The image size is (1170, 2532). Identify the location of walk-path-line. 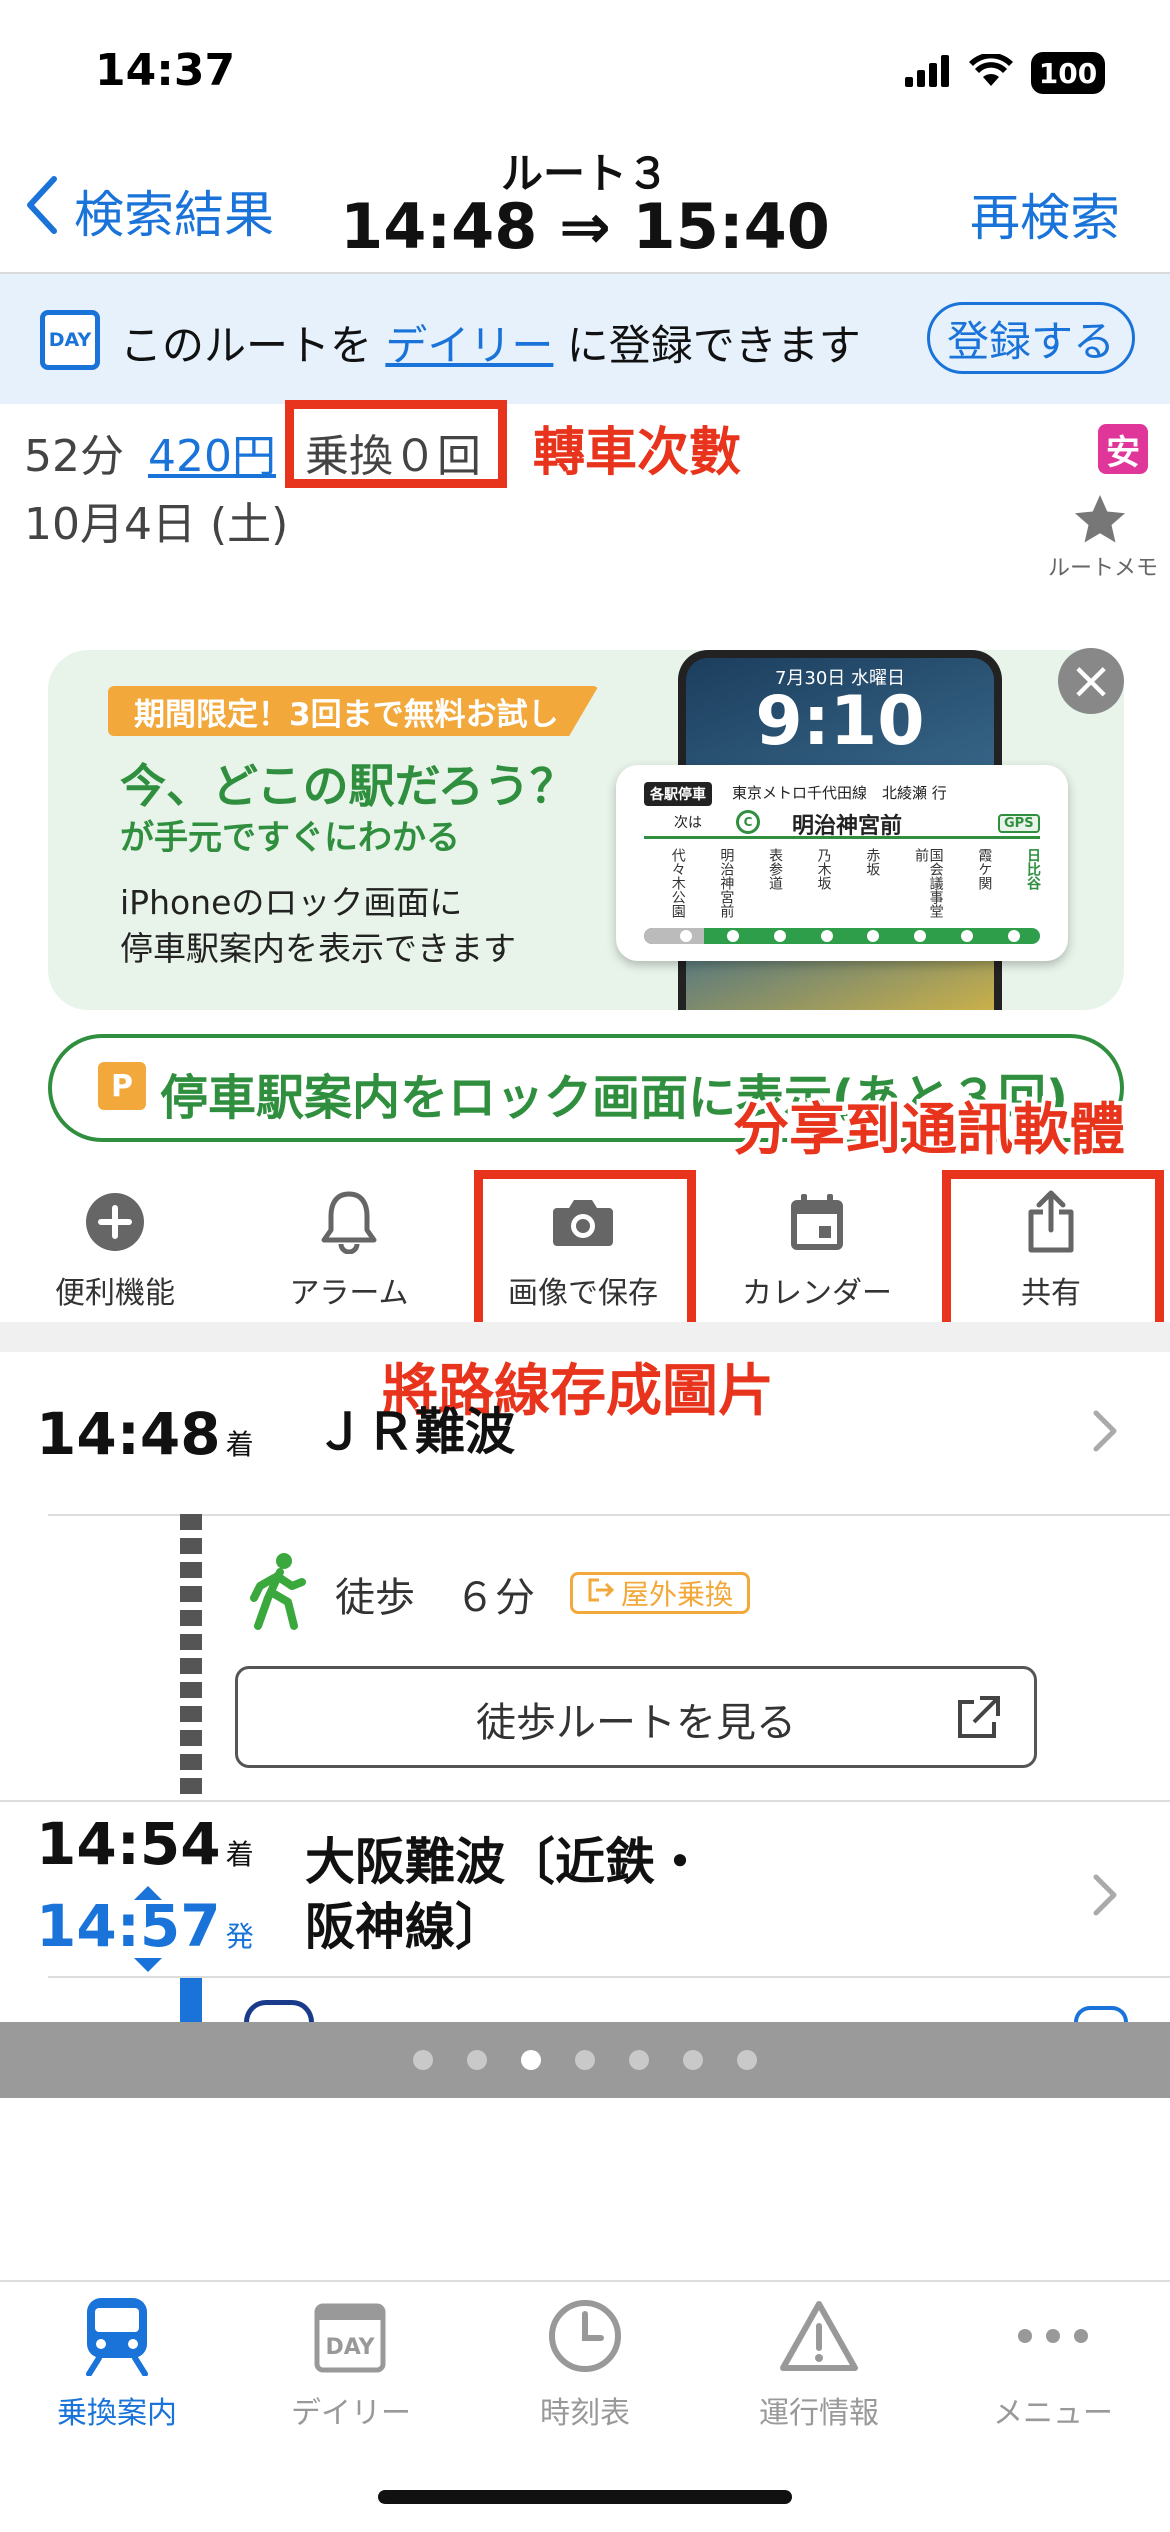
(191, 1654).